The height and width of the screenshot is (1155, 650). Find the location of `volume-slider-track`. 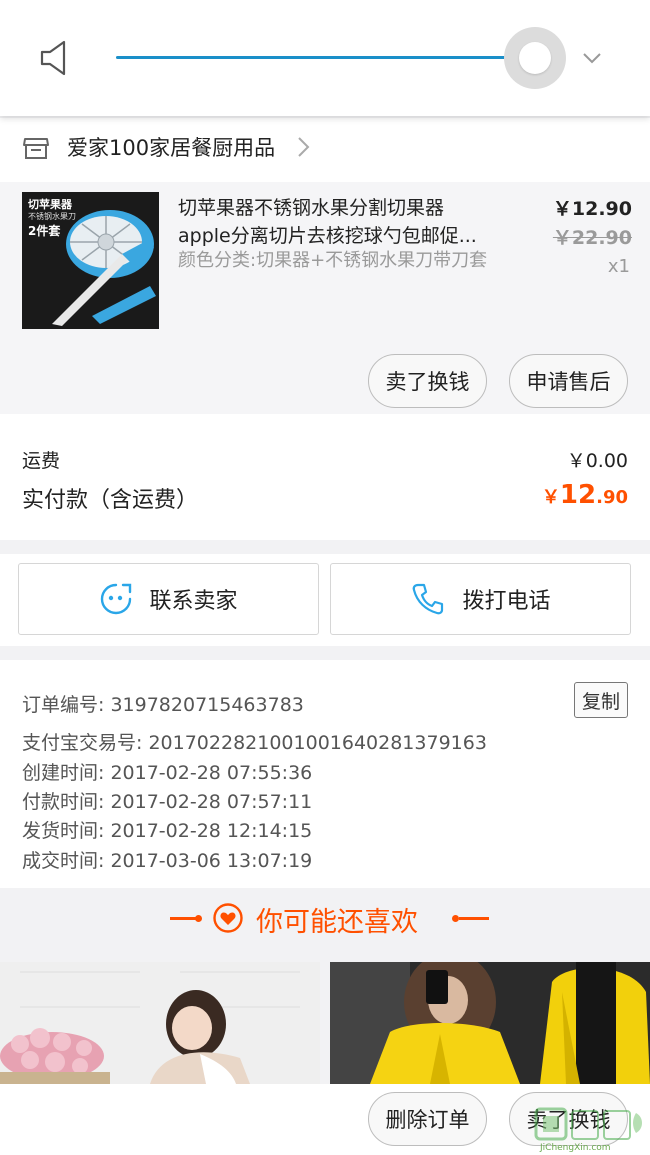

volume-slider-track is located at coordinates (326, 57).